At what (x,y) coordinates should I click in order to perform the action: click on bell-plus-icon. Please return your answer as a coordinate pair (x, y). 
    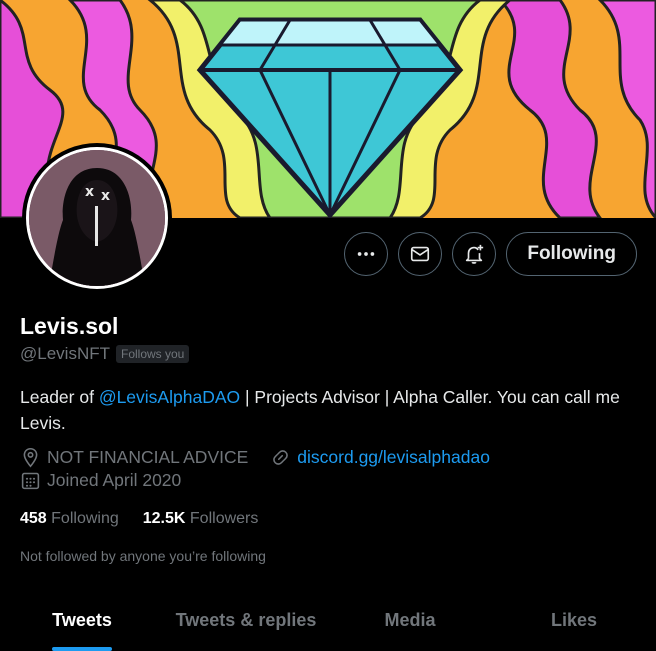
    Looking at the image, I should click on (475, 254).